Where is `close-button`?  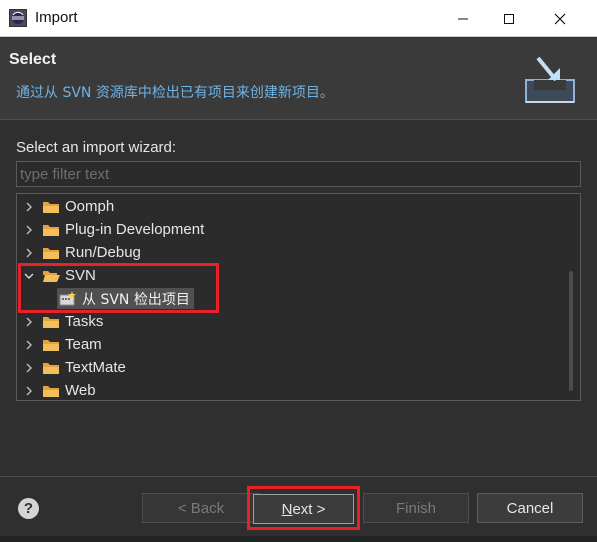 close-button is located at coordinates (560, 18).